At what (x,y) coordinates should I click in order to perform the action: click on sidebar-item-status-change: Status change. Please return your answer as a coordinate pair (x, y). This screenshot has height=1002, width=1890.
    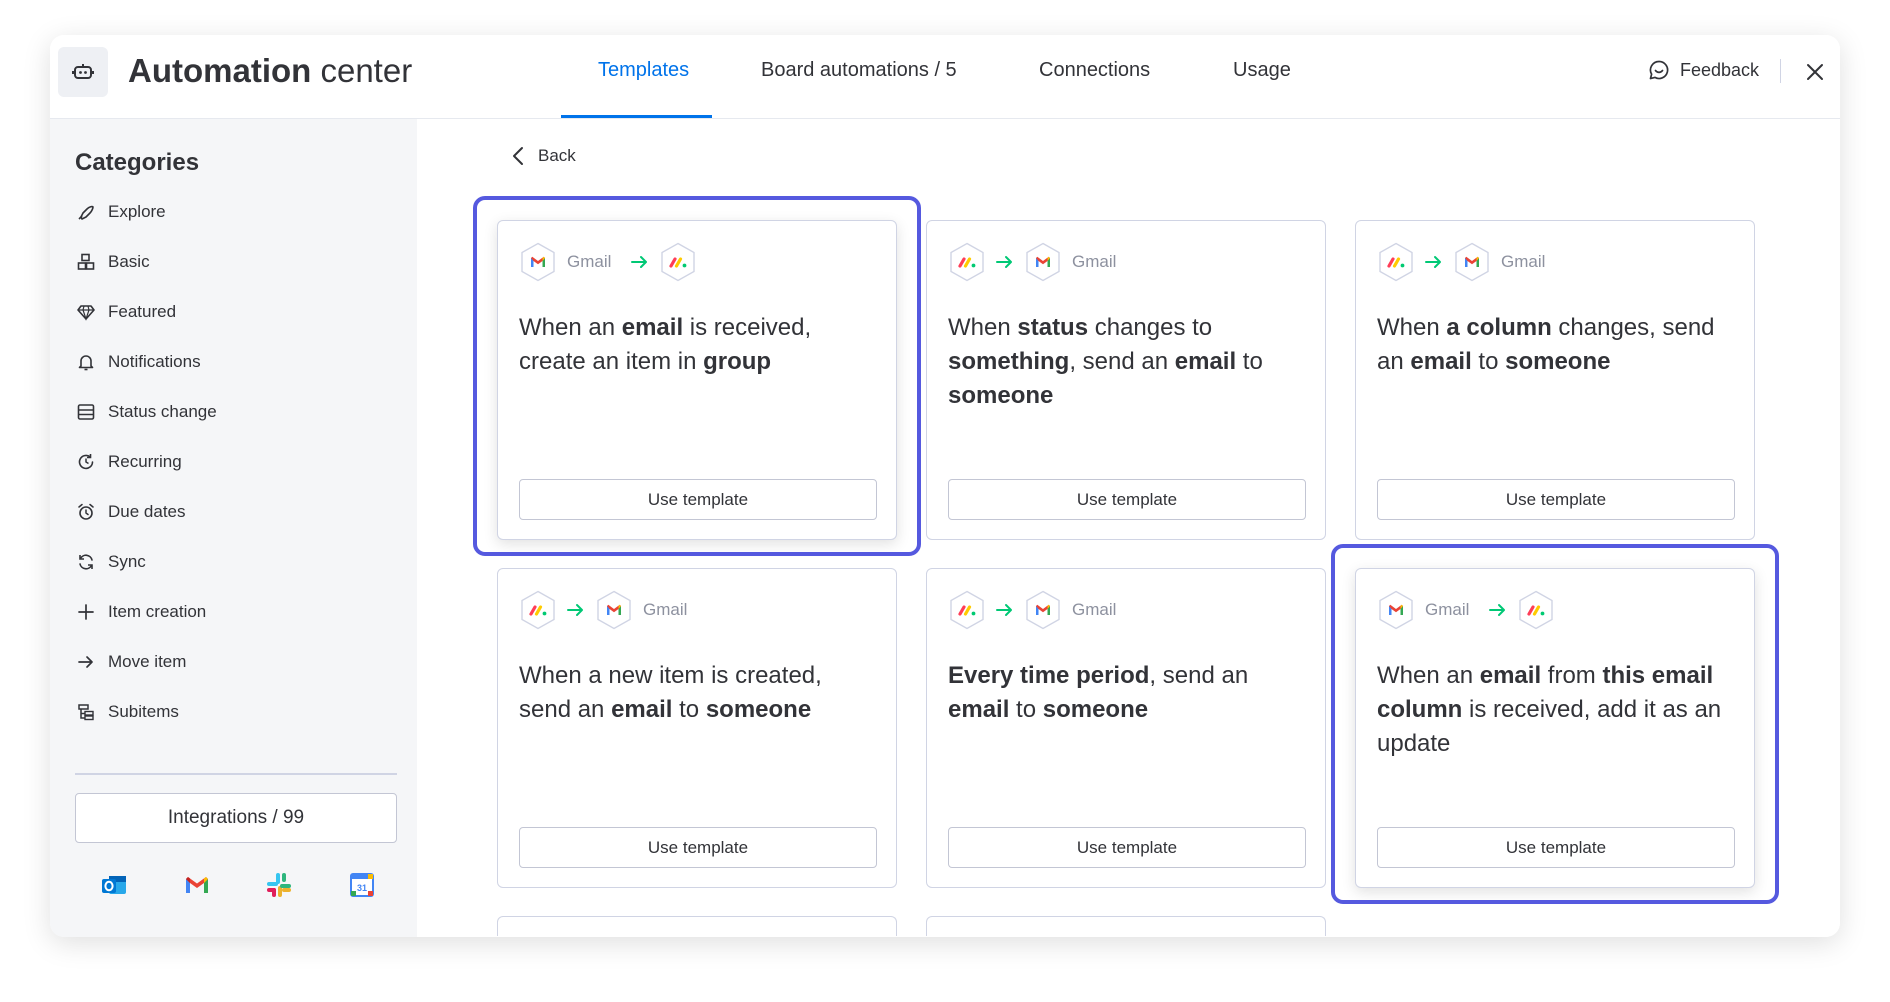
    Looking at the image, I should click on (146, 412).